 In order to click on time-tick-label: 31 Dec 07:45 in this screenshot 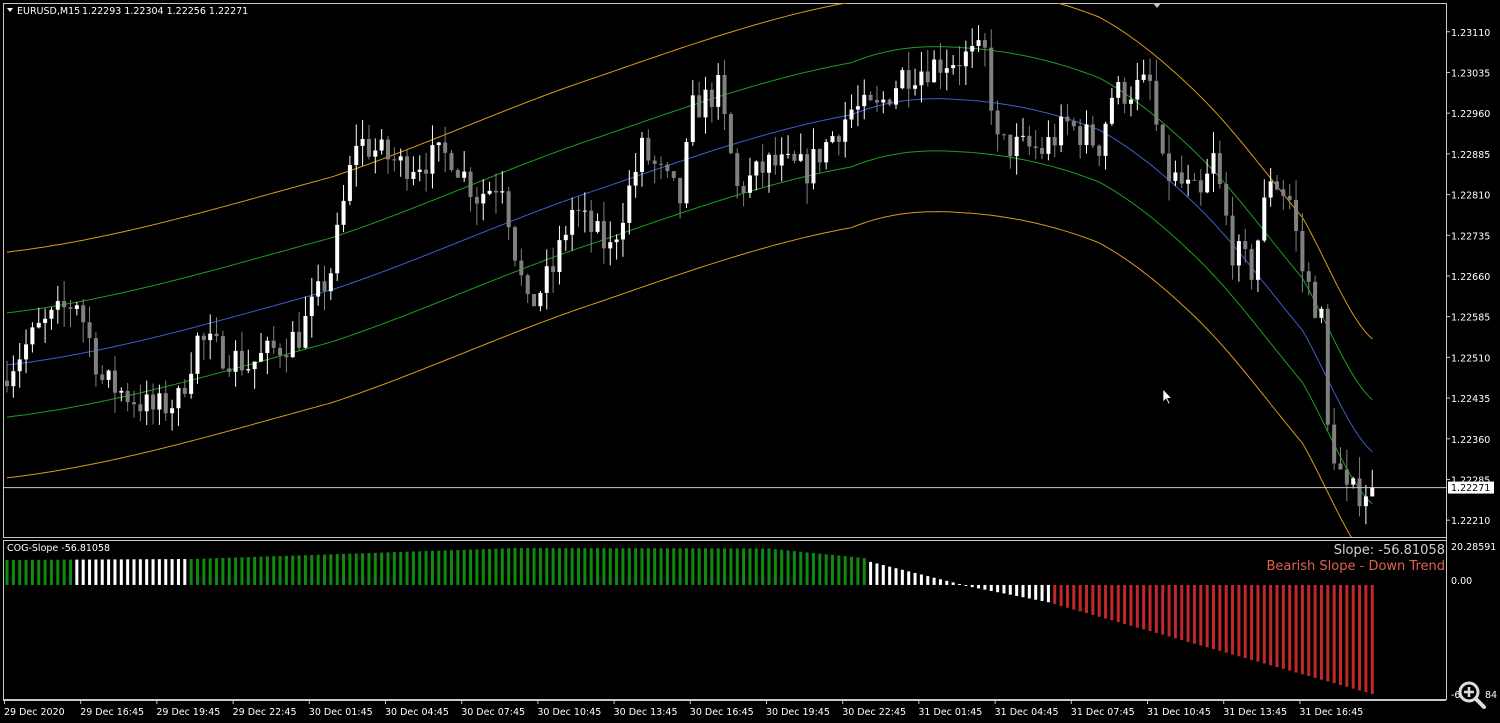, I will do `click(1103, 712)`.